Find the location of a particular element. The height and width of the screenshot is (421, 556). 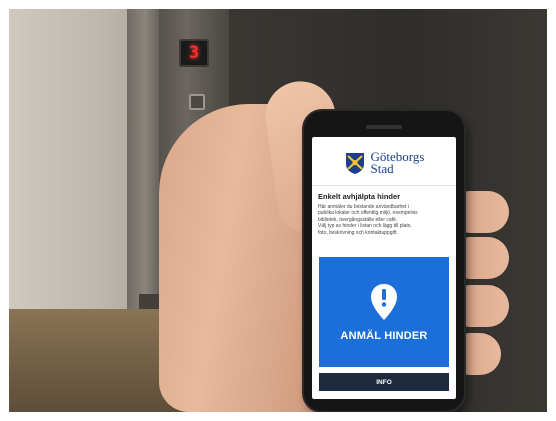

brand-logo: Göteborgs Stad is located at coordinates (384, 163).